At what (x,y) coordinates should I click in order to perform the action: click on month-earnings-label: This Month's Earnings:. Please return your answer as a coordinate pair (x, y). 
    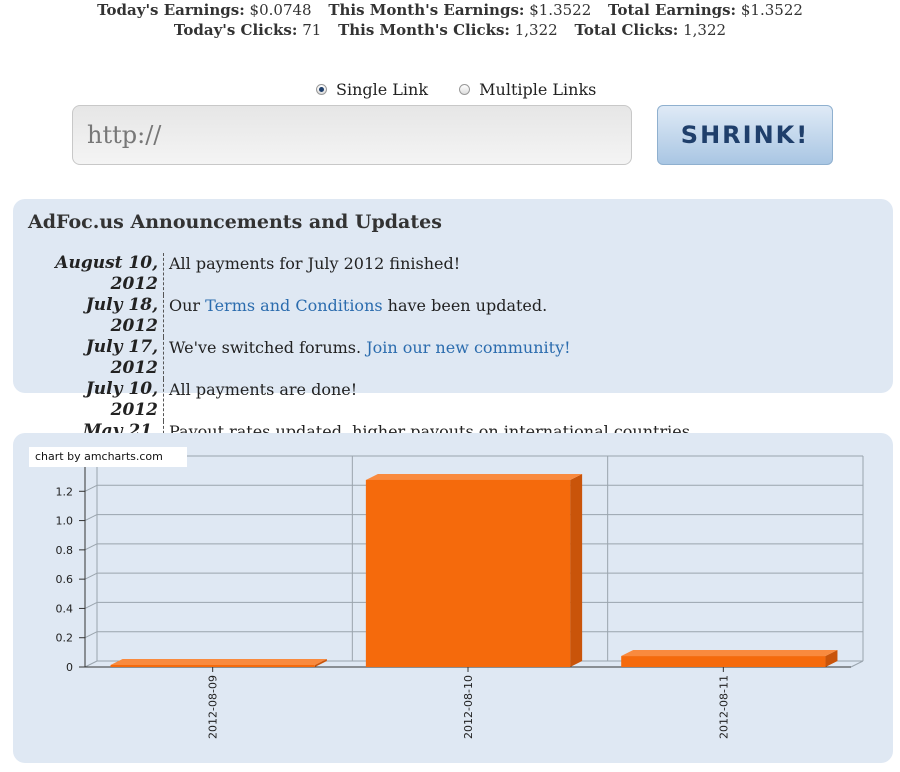
    Looking at the image, I should click on (426, 10).